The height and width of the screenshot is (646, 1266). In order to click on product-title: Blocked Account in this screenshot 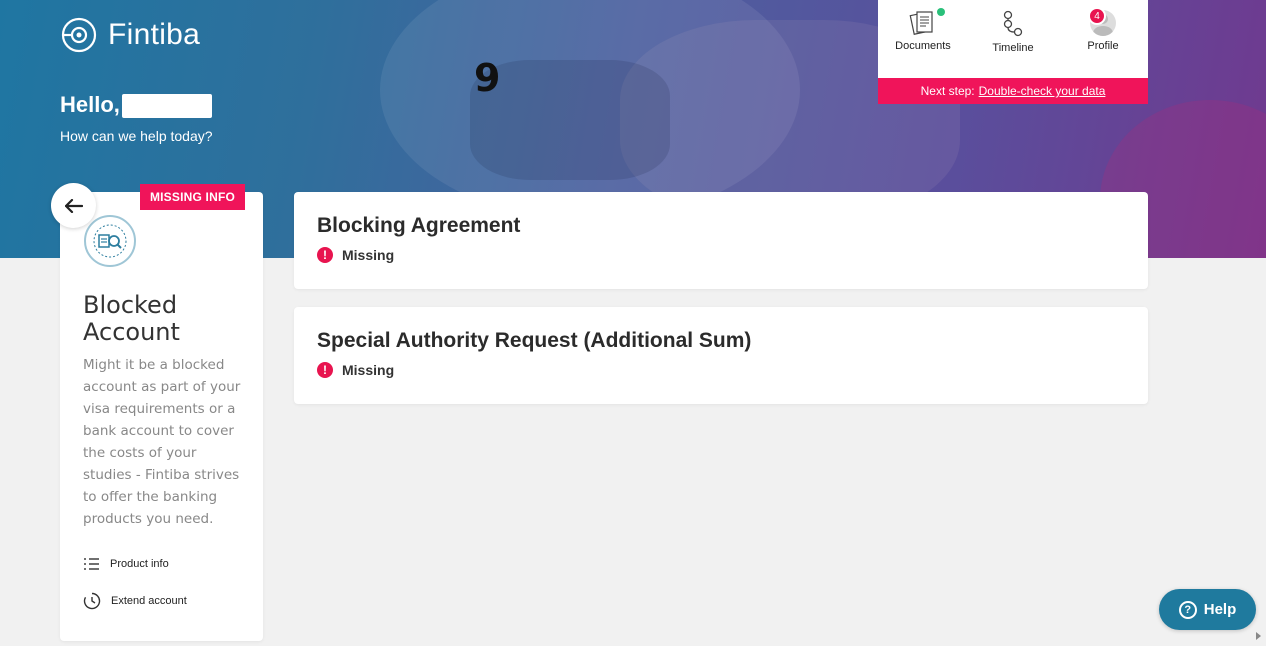, I will do `click(131, 318)`.